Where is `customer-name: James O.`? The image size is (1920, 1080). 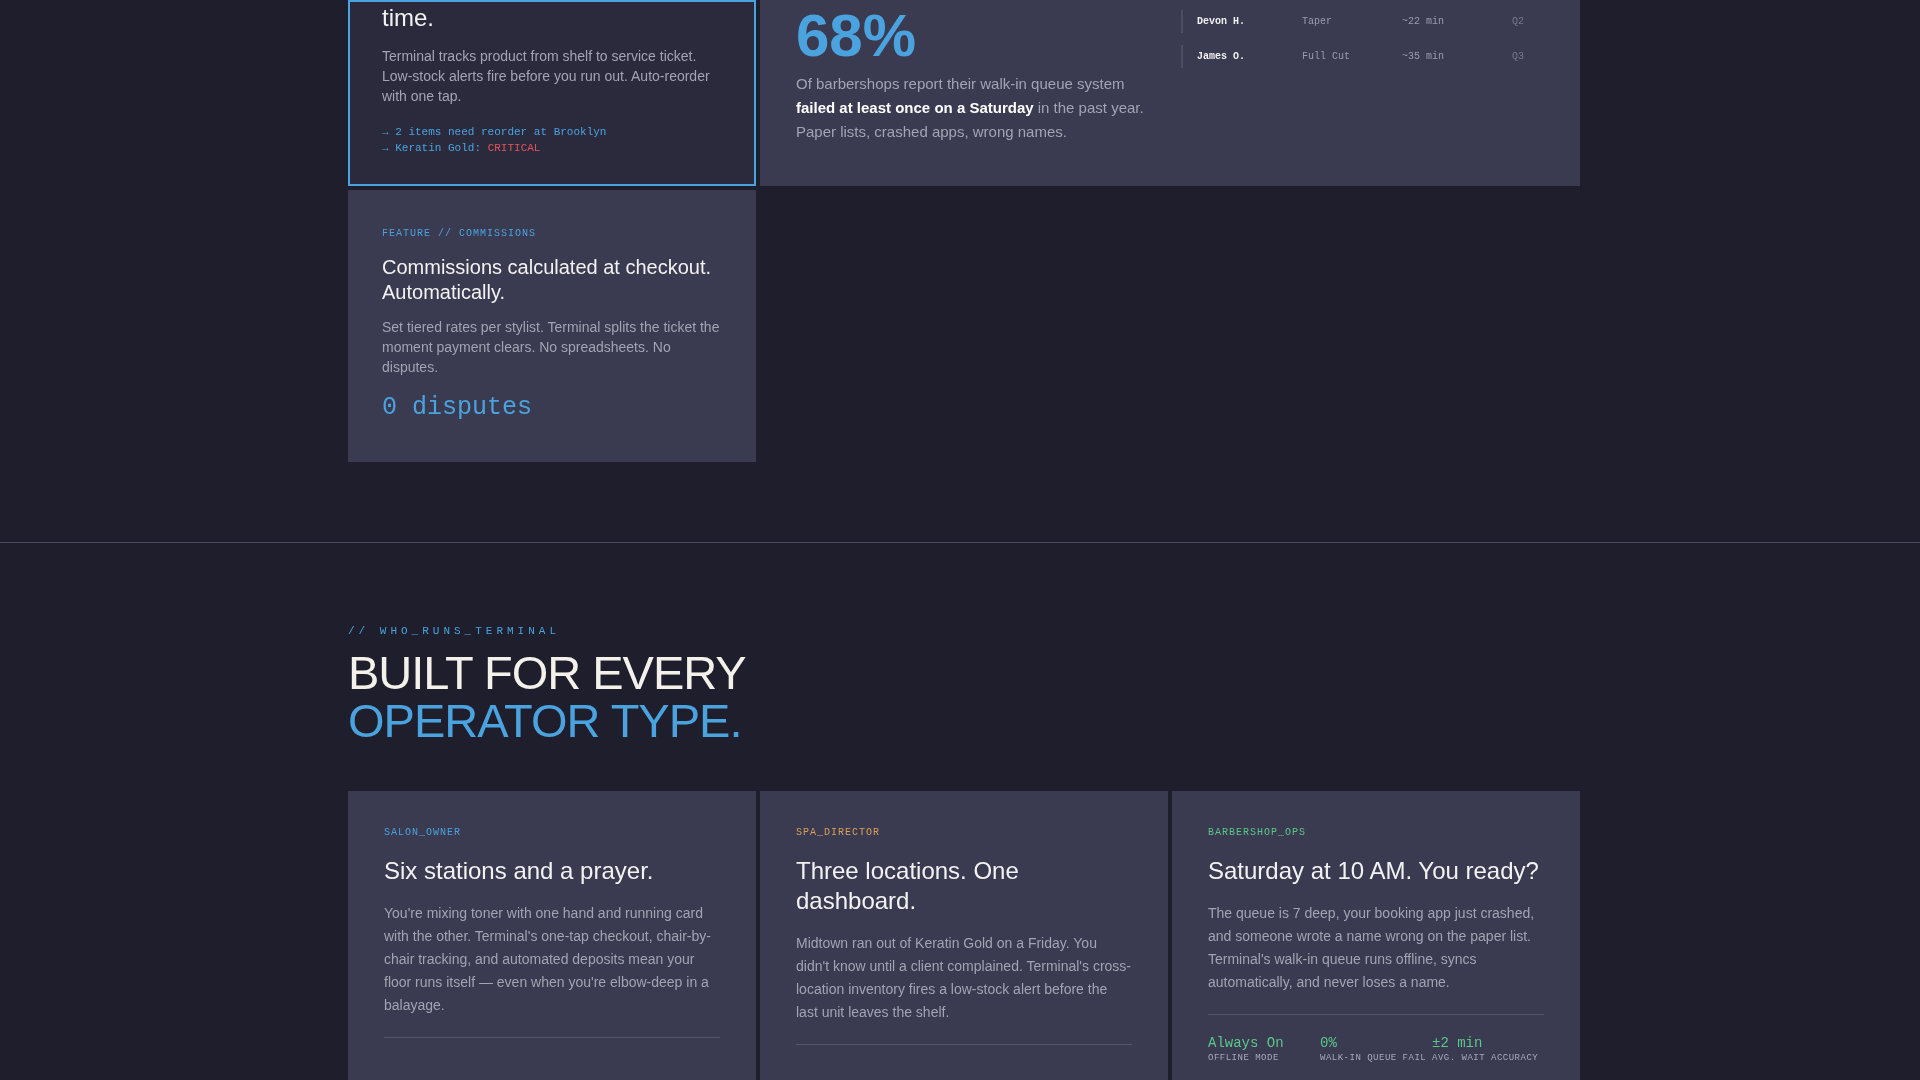
customer-name: James O. is located at coordinates (1221, 56).